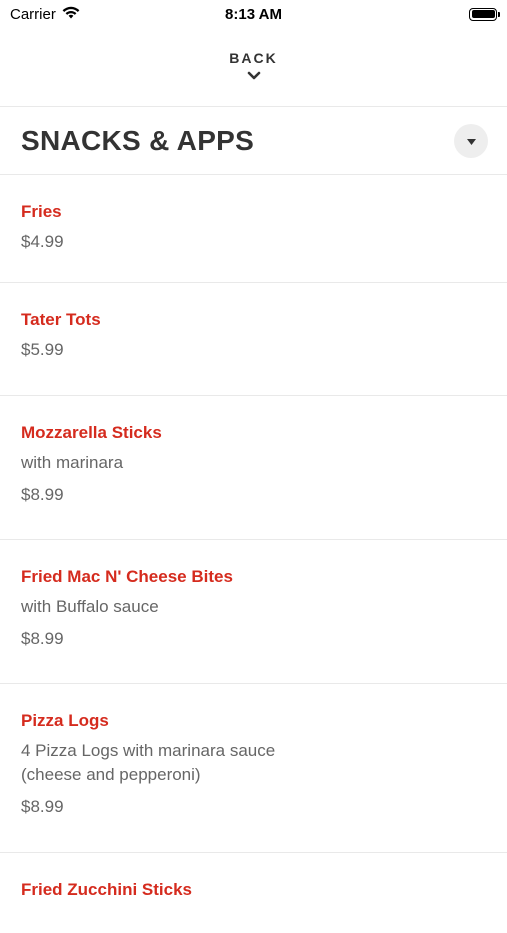 Image resolution: width=507 pixels, height=933 pixels. What do you see at coordinates (138, 140) in the screenshot?
I see `section-title: SNACKS & APPS` at bounding box center [138, 140].